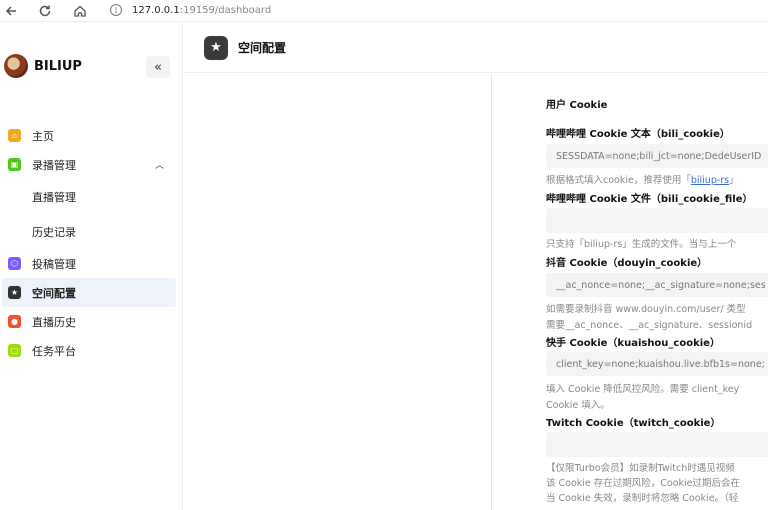  I want to click on help-text: 根据格式填入cookie，推荐使用「, so click(618, 180).